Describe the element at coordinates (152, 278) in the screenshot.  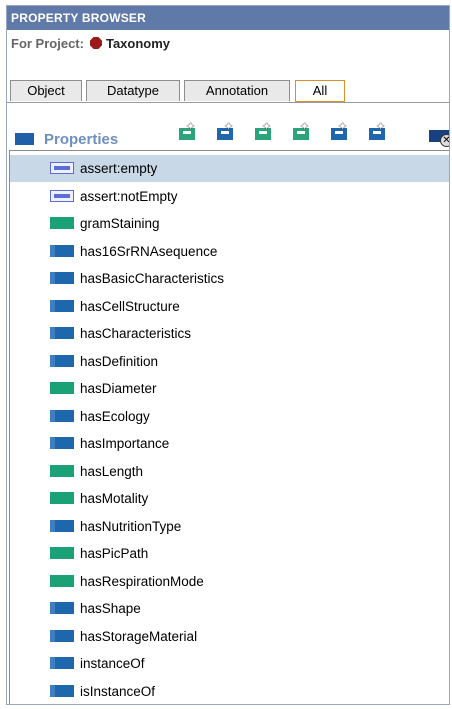
I see `property-label: hasBasicCharacteristics` at that location.